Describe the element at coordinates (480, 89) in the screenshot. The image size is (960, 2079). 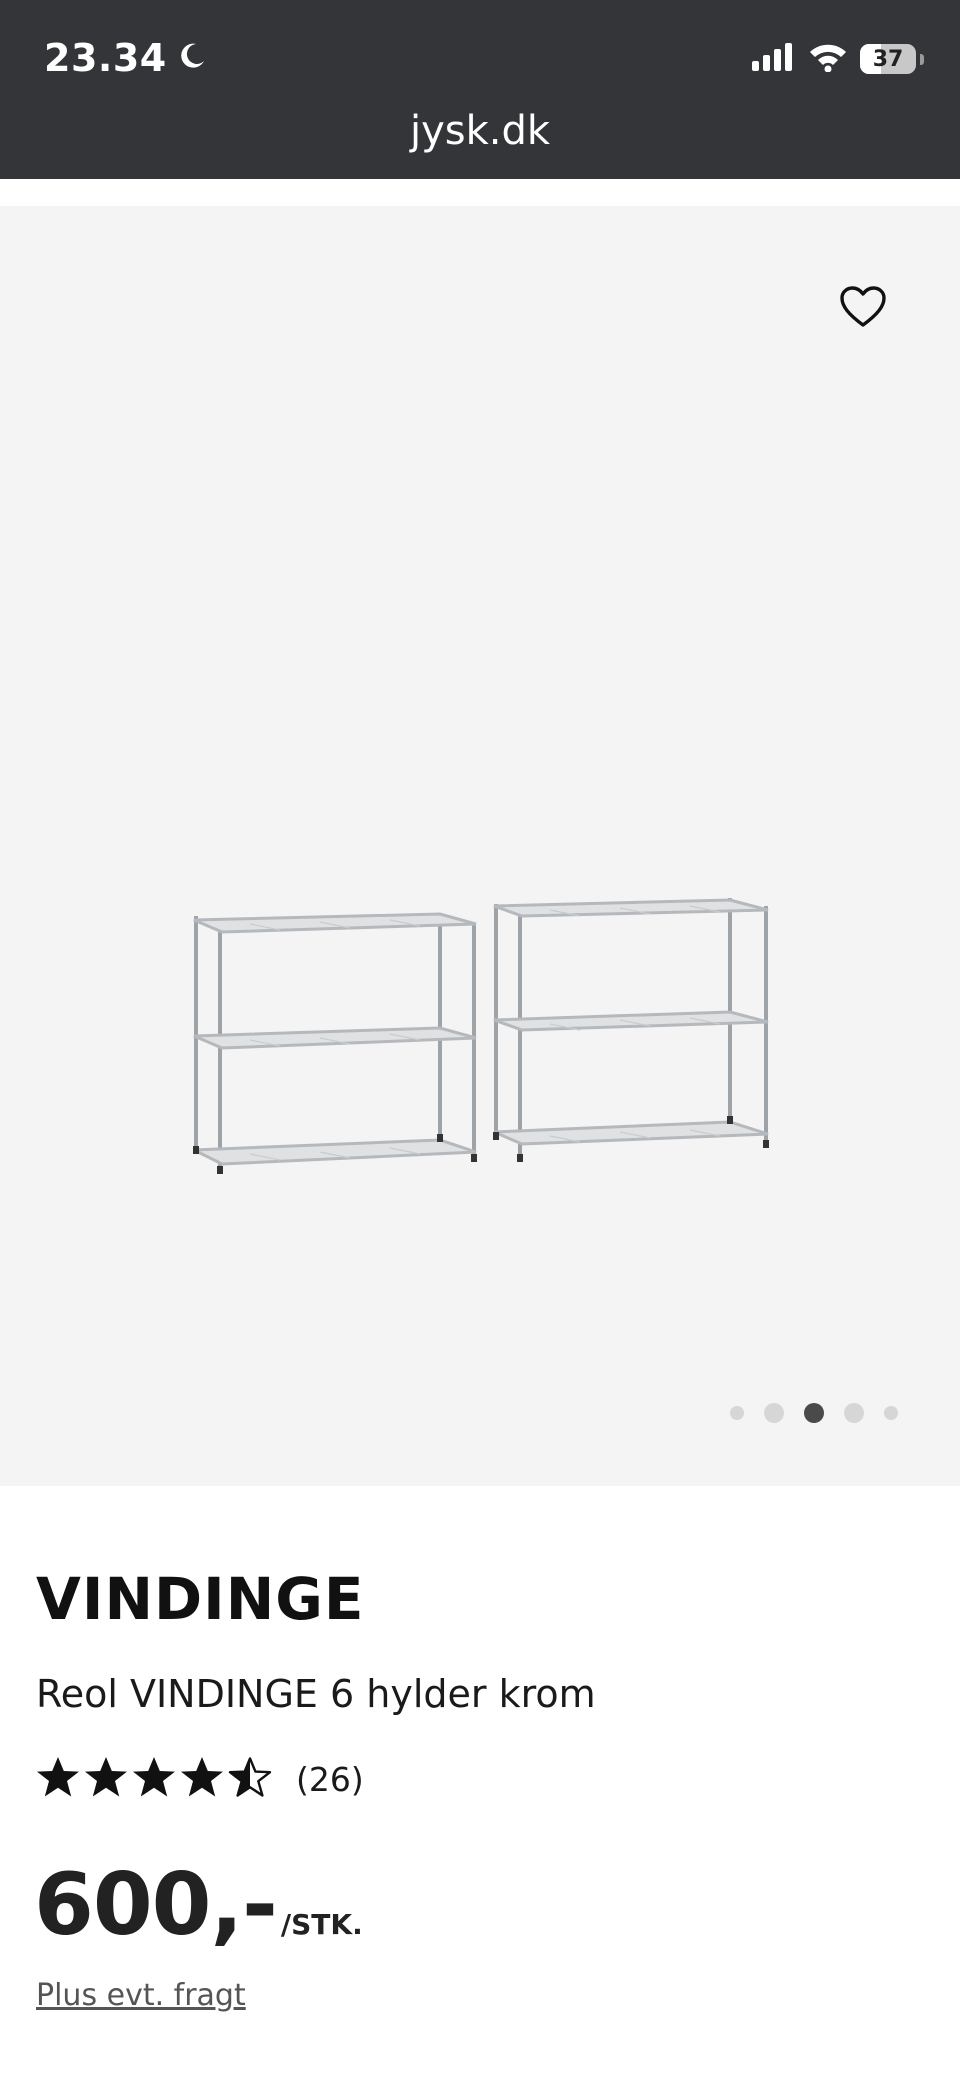
I see `browser-topbar: 23.34 37 jysk.dk` at that location.